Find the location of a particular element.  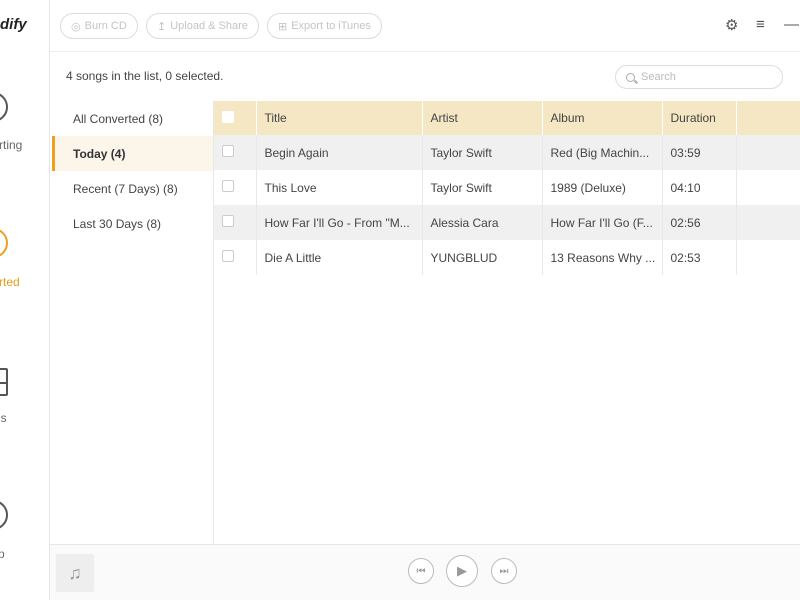

select-all-cell is located at coordinates (235, 118).